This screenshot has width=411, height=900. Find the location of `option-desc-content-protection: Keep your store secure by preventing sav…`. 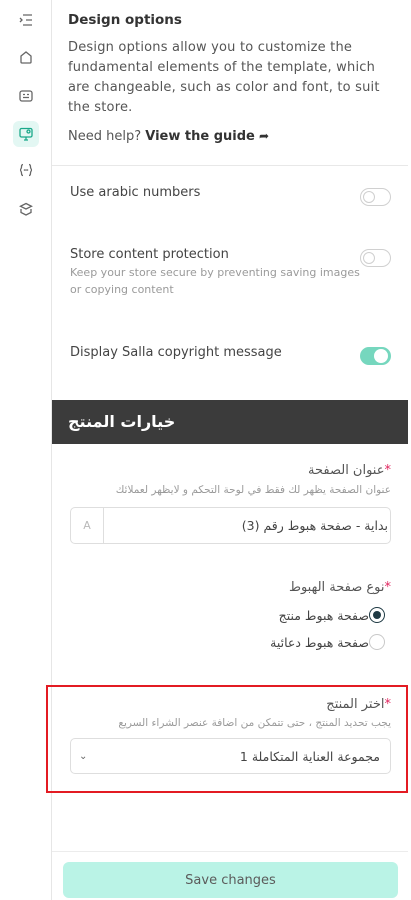

option-desc-content-protection: Keep your store secure by preventing sav… is located at coordinates (215, 281).